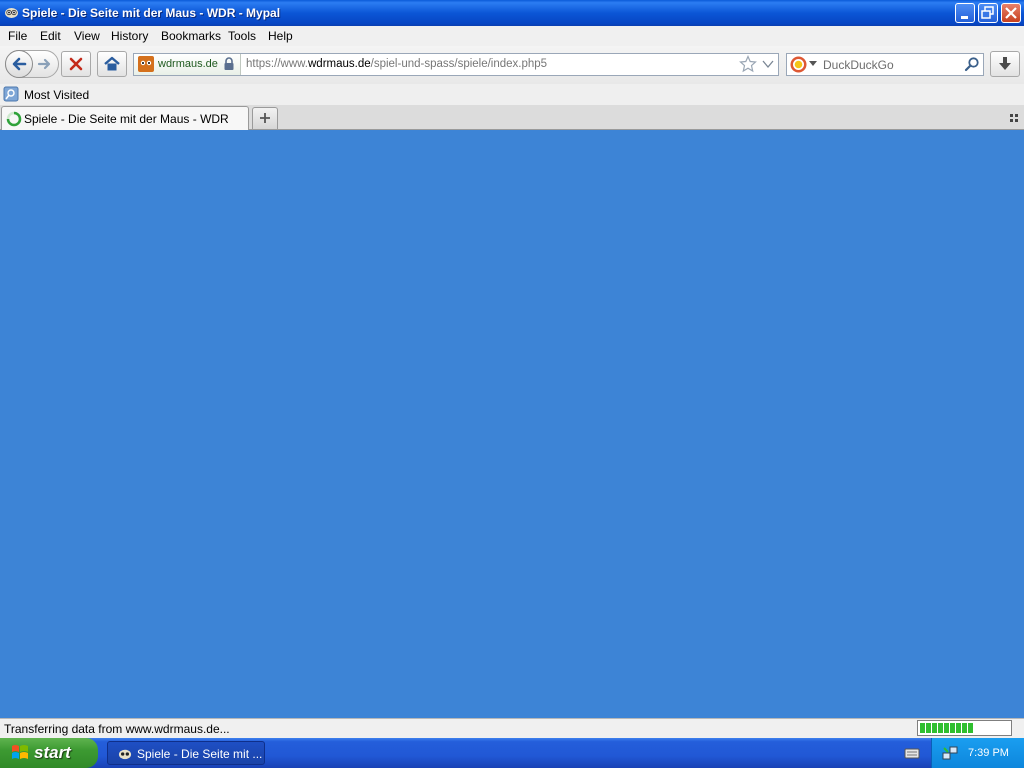 This screenshot has width=1024, height=768. What do you see at coordinates (17, 36) in the screenshot?
I see `menu-file: File` at bounding box center [17, 36].